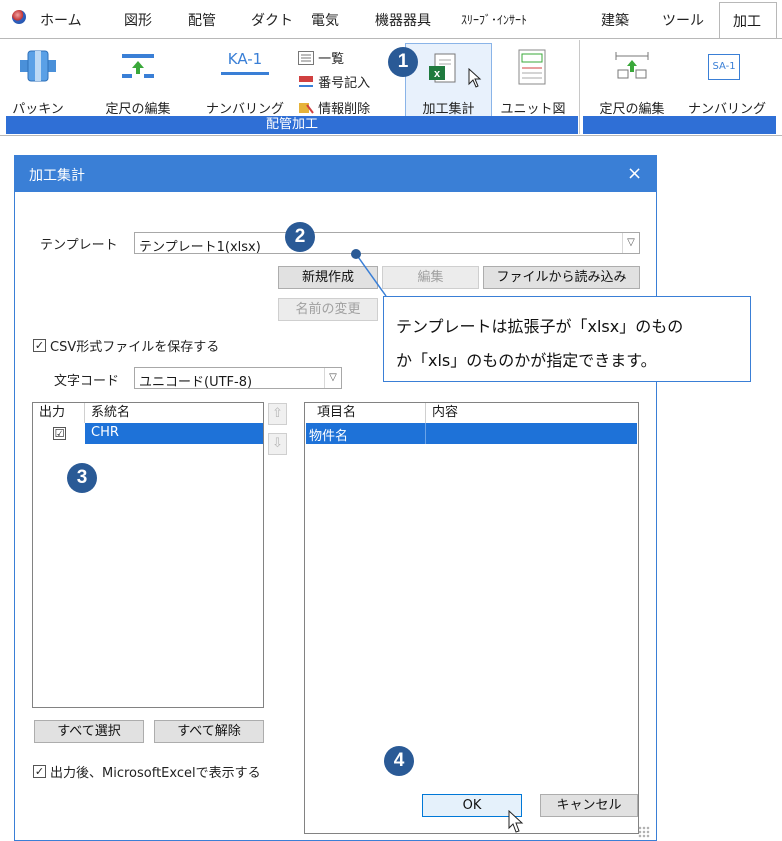 The height and width of the screenshot is (841, 782). Describe the element at coordinates (325, 20) in the screenshot. I see `tab-electric: 電気` at that location.